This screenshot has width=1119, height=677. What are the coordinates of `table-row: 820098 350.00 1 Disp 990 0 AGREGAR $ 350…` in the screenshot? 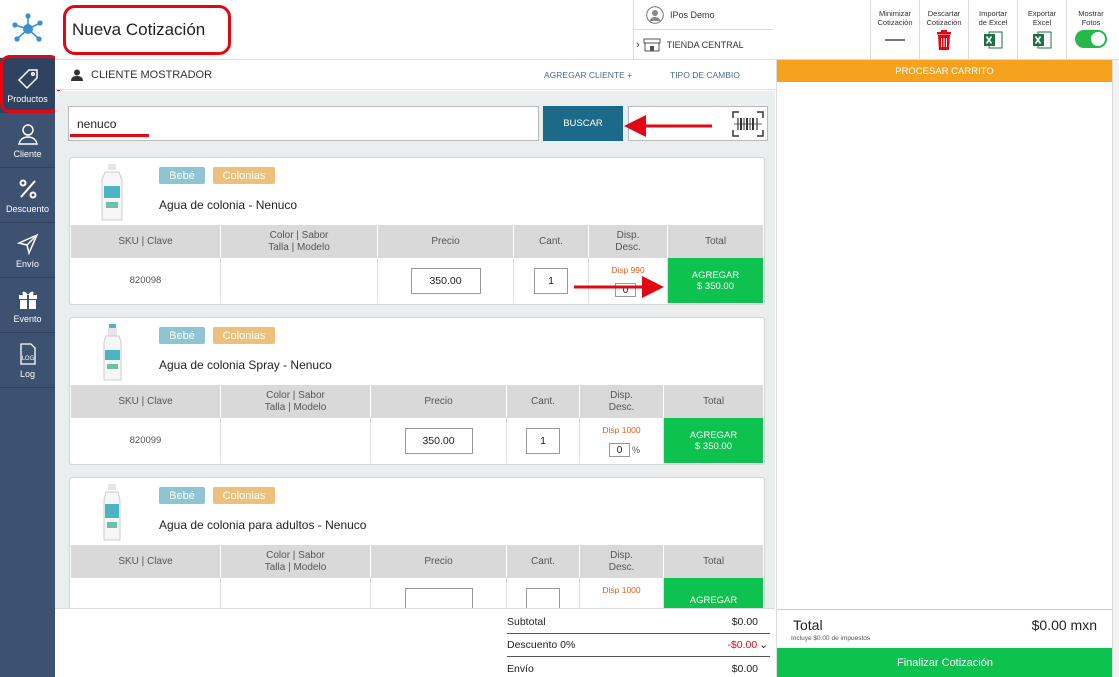 It's located at (417, 280).